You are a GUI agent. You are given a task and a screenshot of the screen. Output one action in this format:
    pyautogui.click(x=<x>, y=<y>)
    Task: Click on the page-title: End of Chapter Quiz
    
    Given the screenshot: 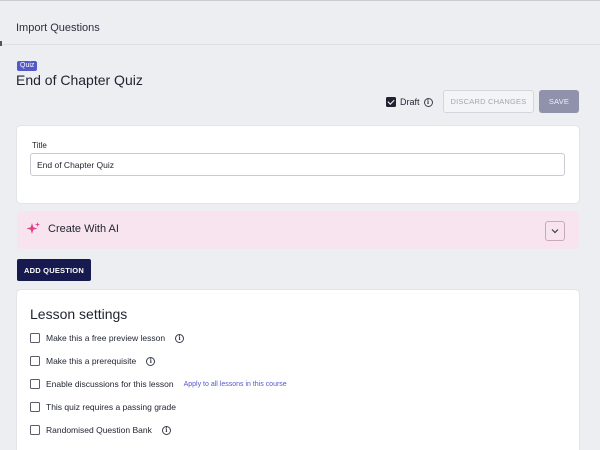 What is the action you would take?
    pyautogui.click(x=79, y=80)
    